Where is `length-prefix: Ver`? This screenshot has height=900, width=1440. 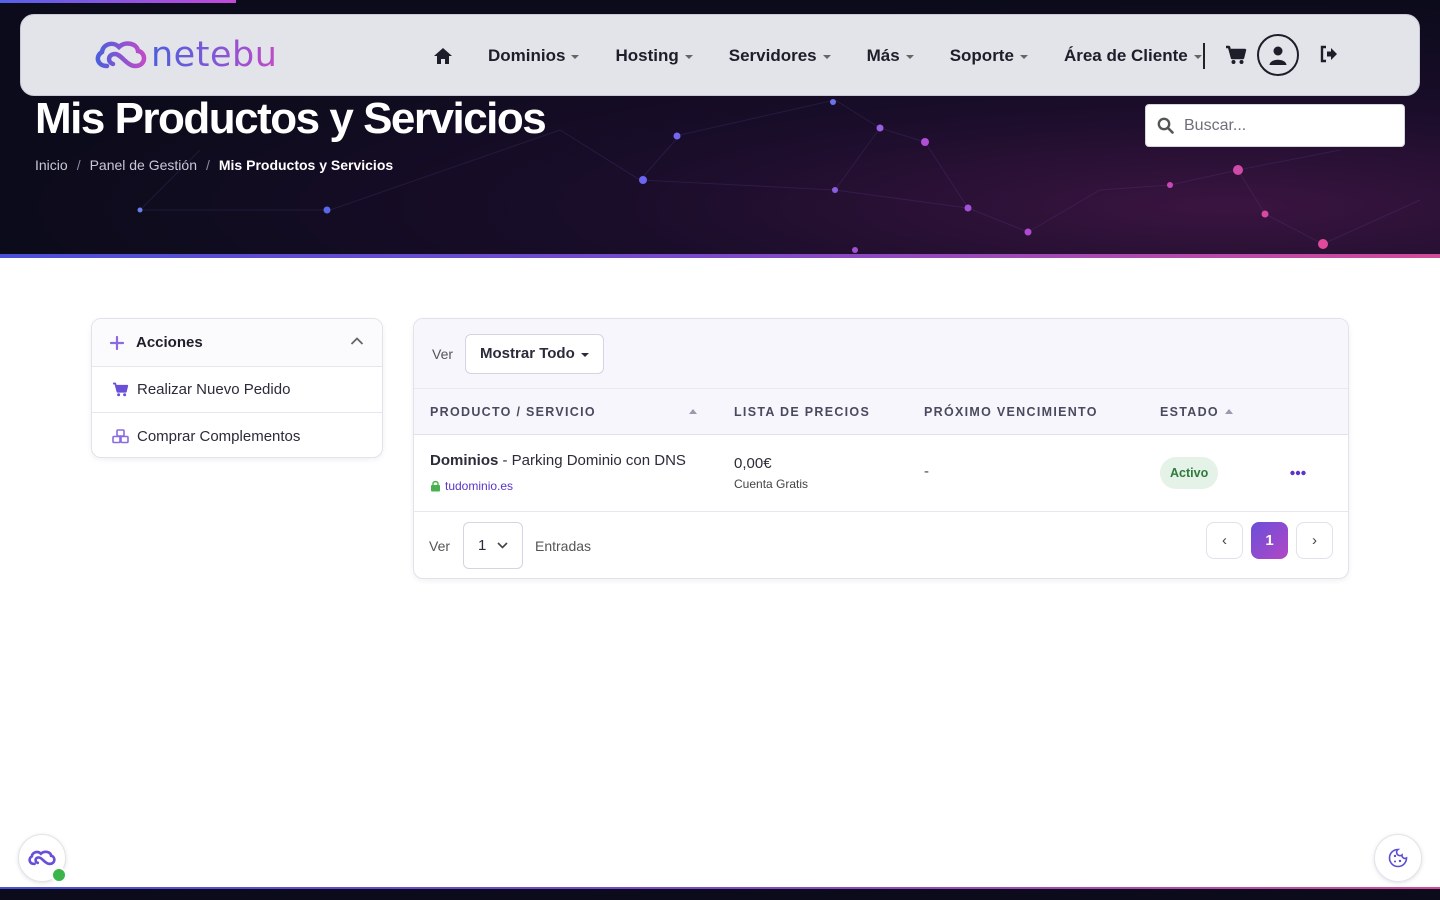 length-prefix: Ver is located at coordinates (440, 546).